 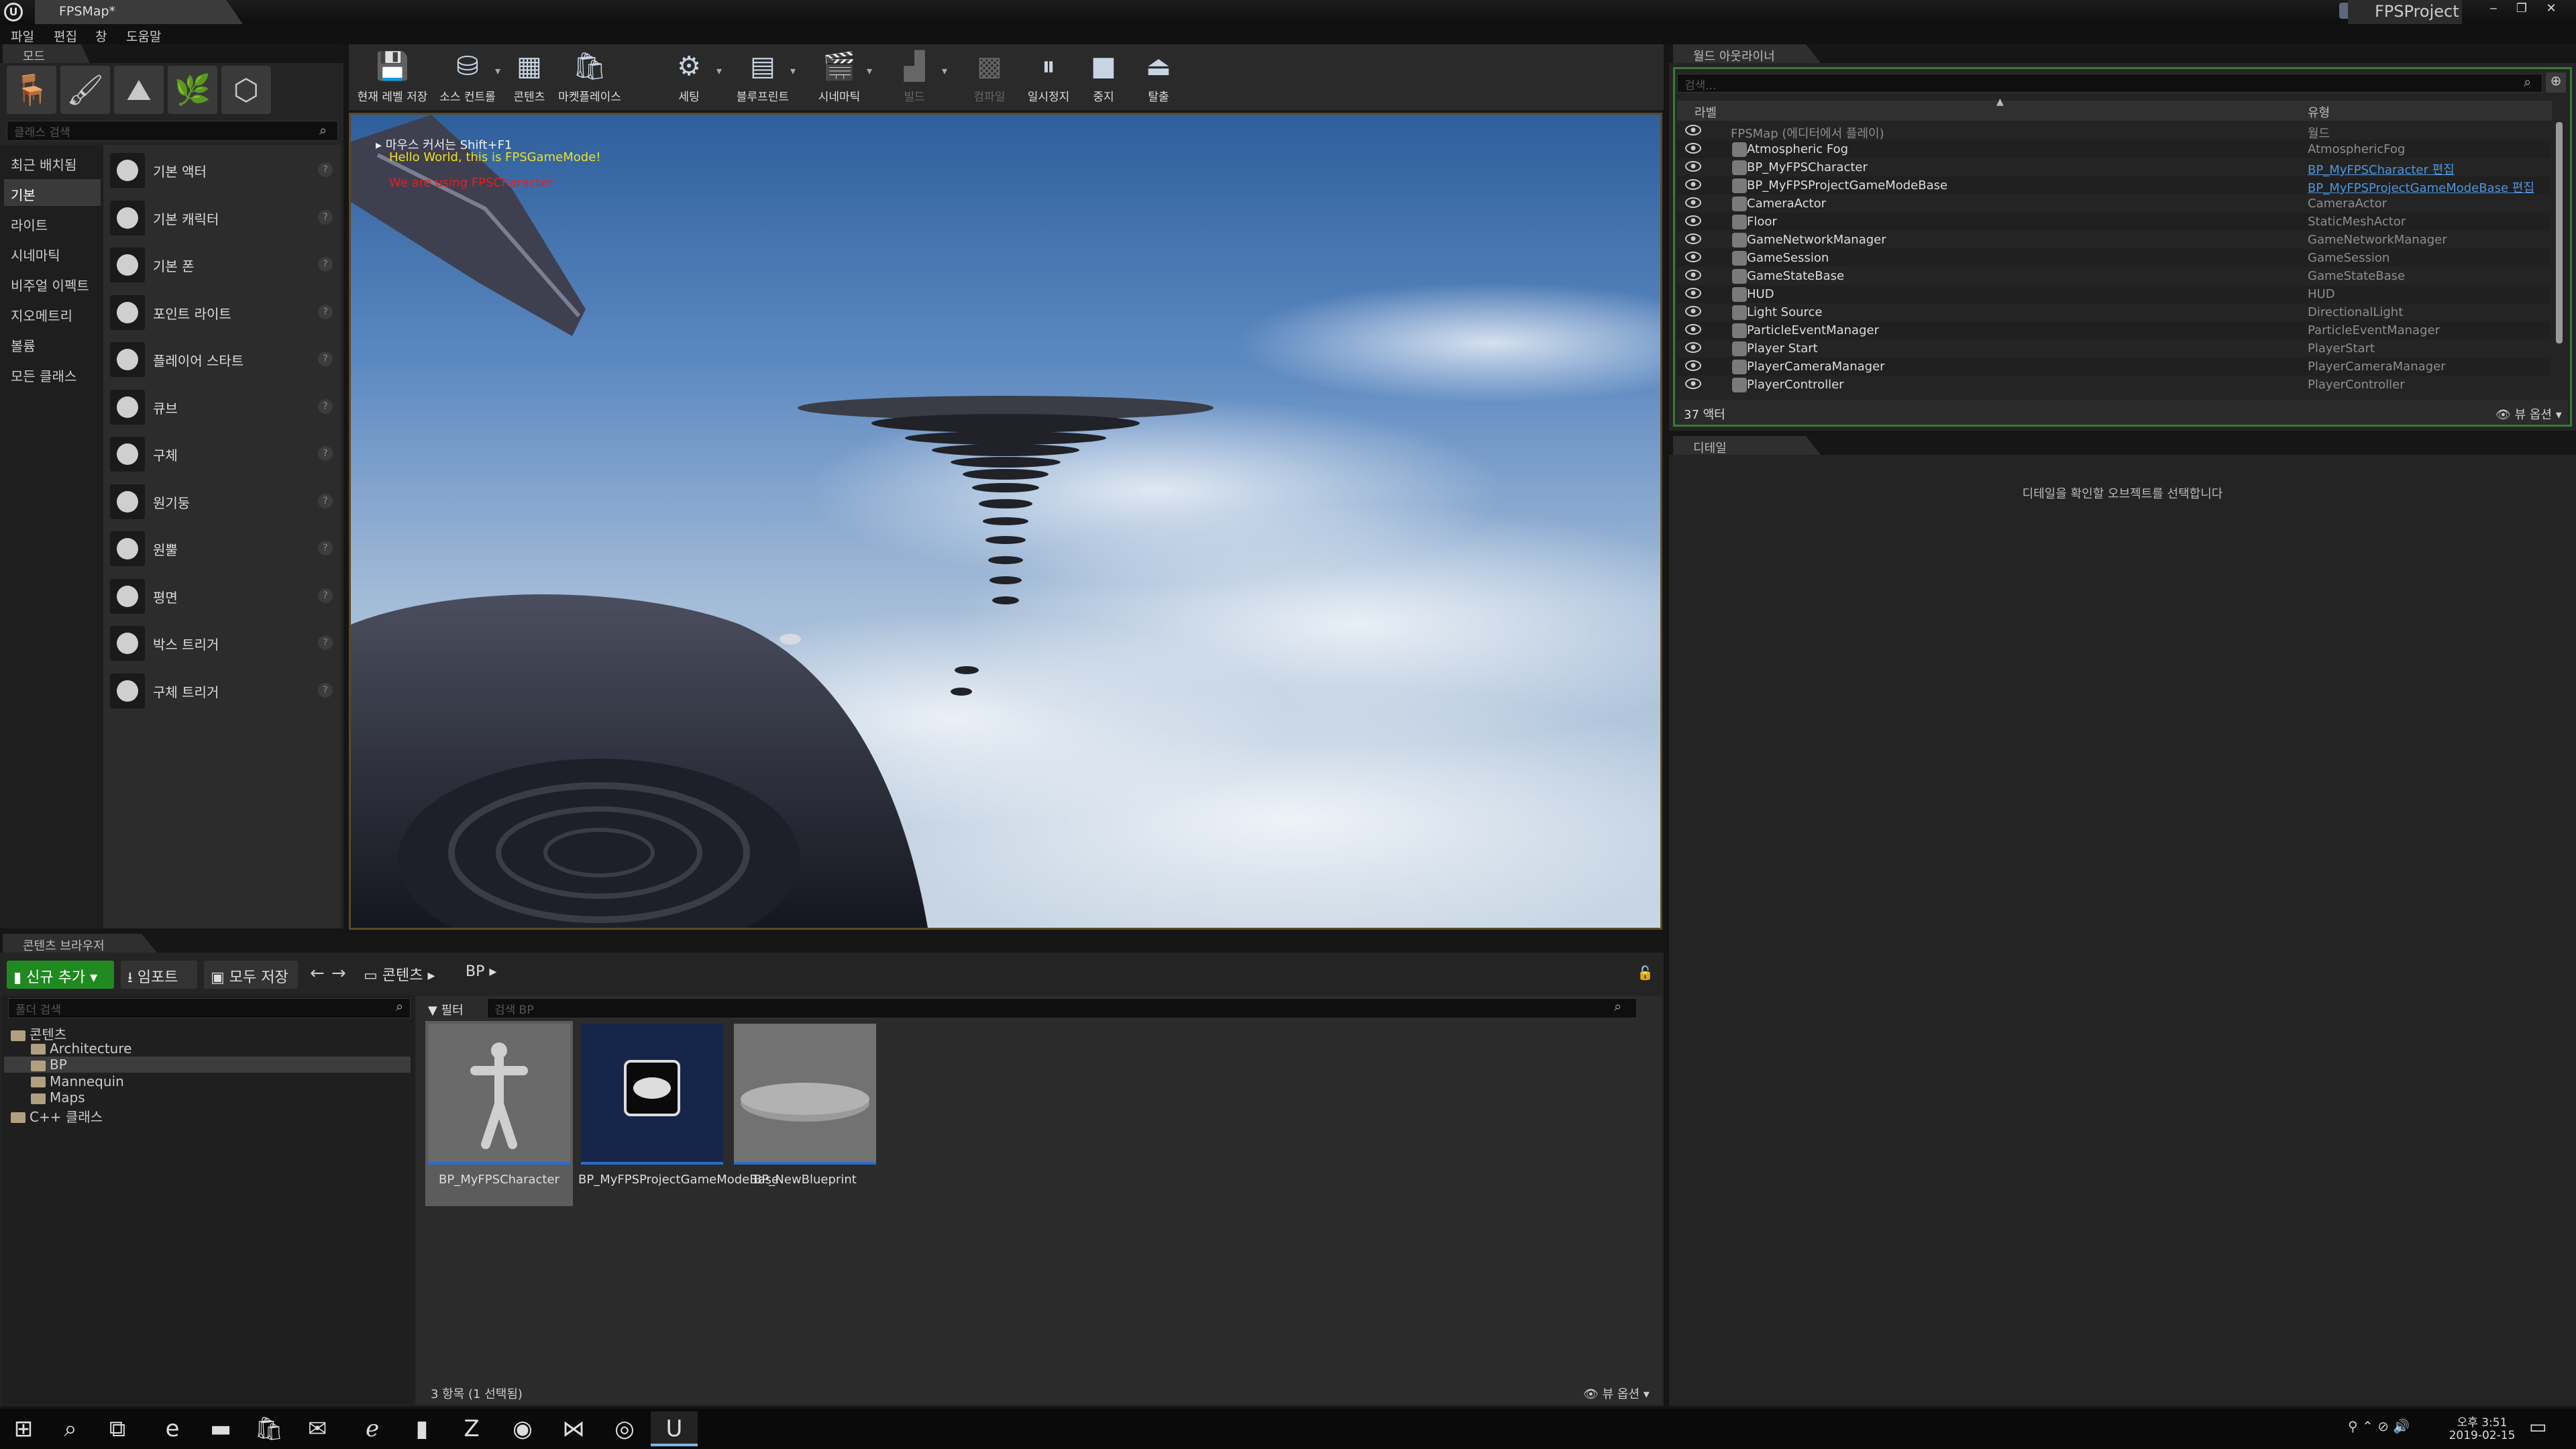 What do you see at coordinates (221, 312) in the screenshot?
I see `placeable-item: 포인트 라이트?` at bounding box center [221, 312].